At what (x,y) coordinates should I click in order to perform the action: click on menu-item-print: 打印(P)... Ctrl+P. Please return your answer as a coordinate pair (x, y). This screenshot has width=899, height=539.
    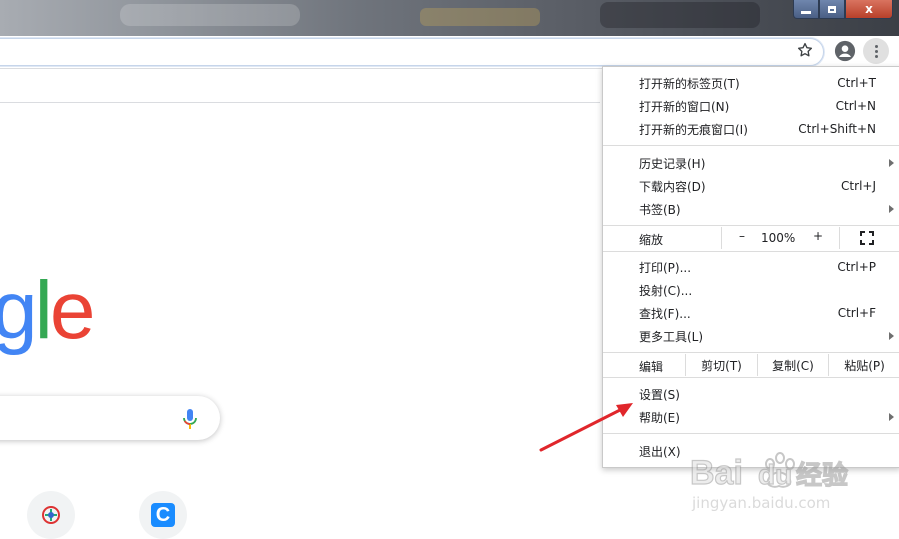
    Looking at the image, I should click on (751, 267).